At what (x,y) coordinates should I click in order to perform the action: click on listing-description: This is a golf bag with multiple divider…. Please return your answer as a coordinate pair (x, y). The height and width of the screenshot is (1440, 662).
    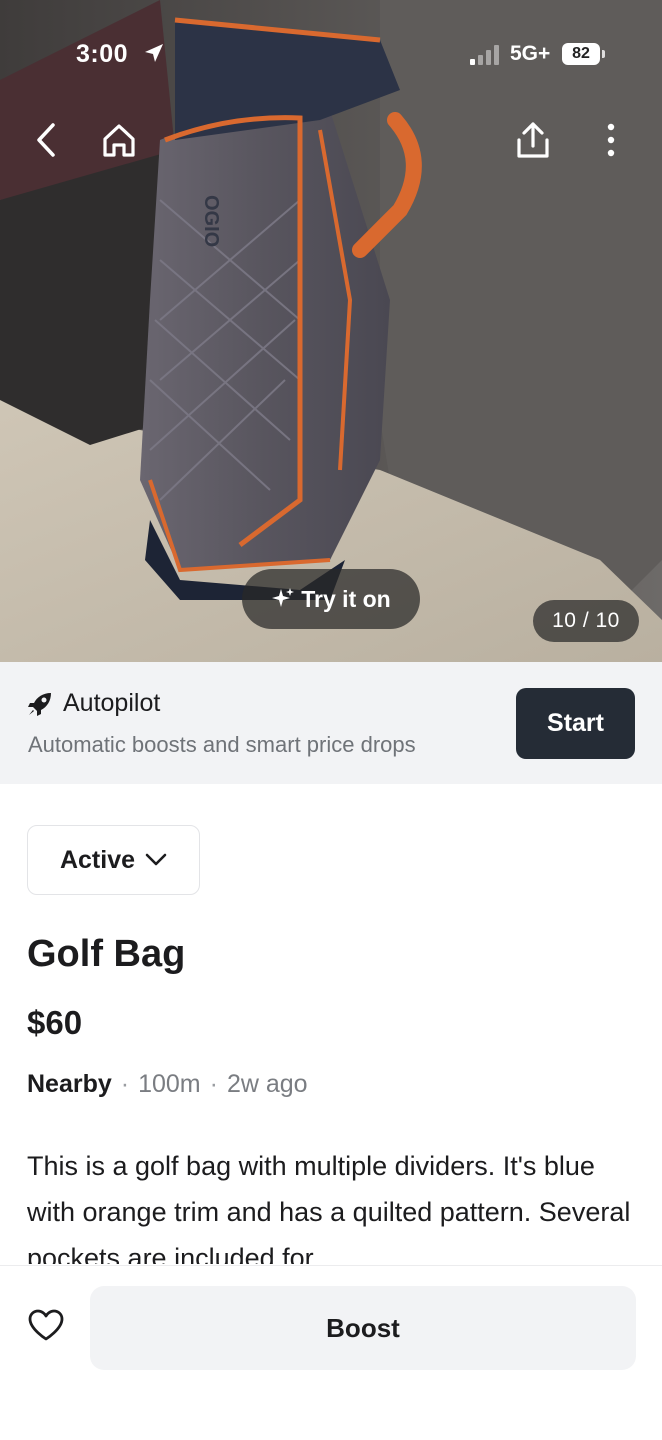
    Looking at the image, I should click on (329, 1207).